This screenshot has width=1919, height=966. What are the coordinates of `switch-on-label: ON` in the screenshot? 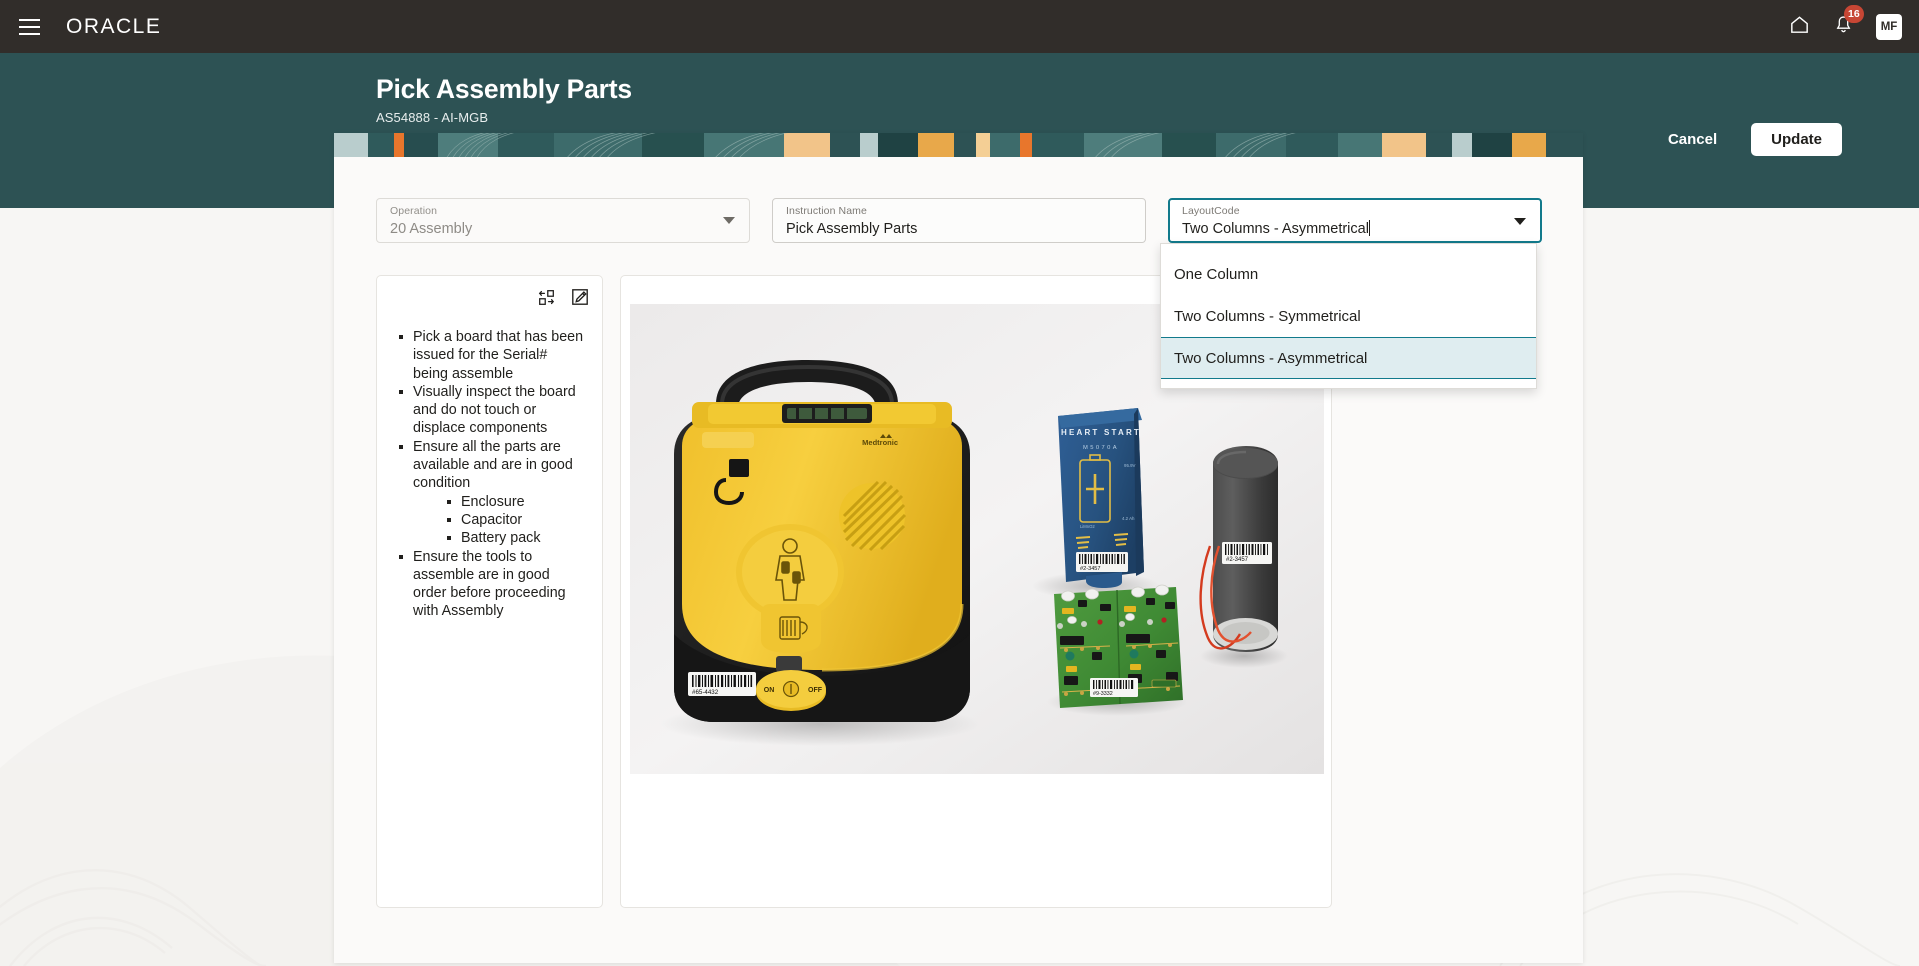 It's located at (769, 690).